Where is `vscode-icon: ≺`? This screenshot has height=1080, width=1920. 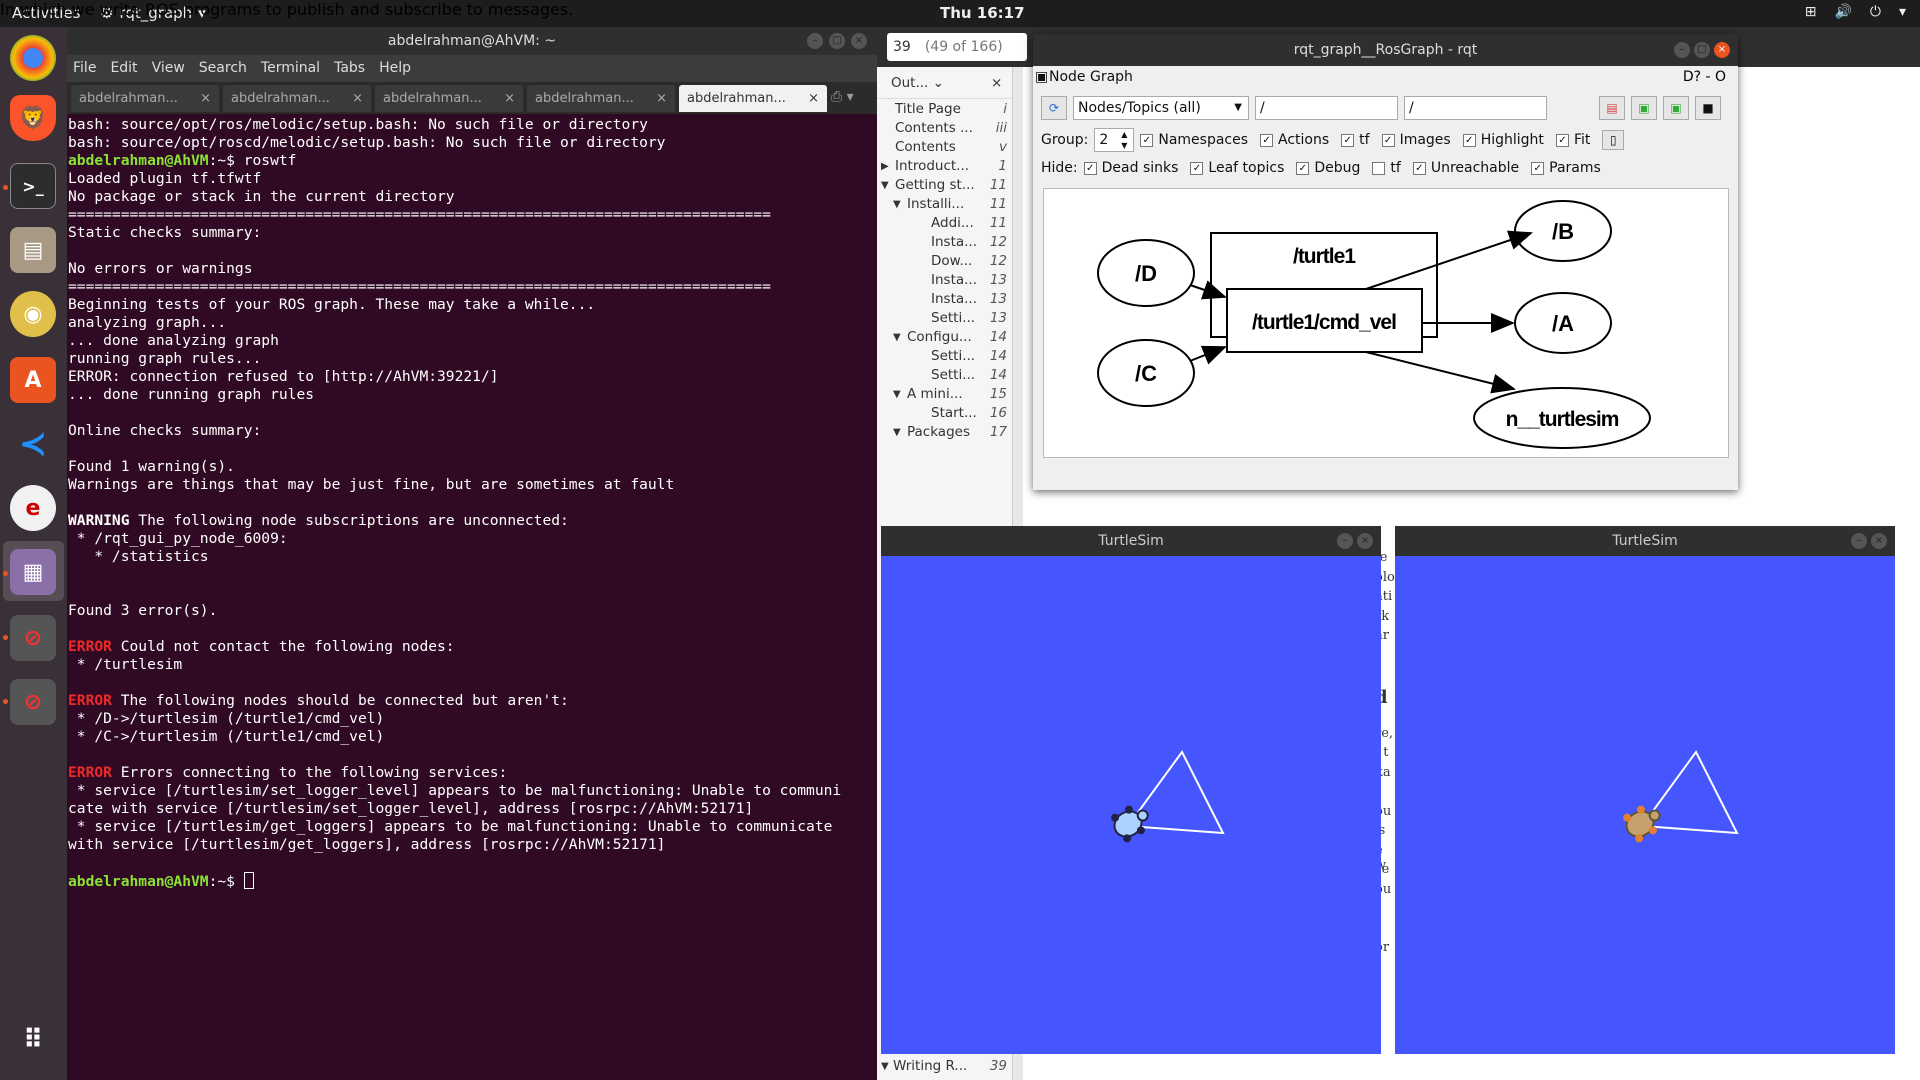 vscode-icon: ≺ is located at coordinates (33, 444).